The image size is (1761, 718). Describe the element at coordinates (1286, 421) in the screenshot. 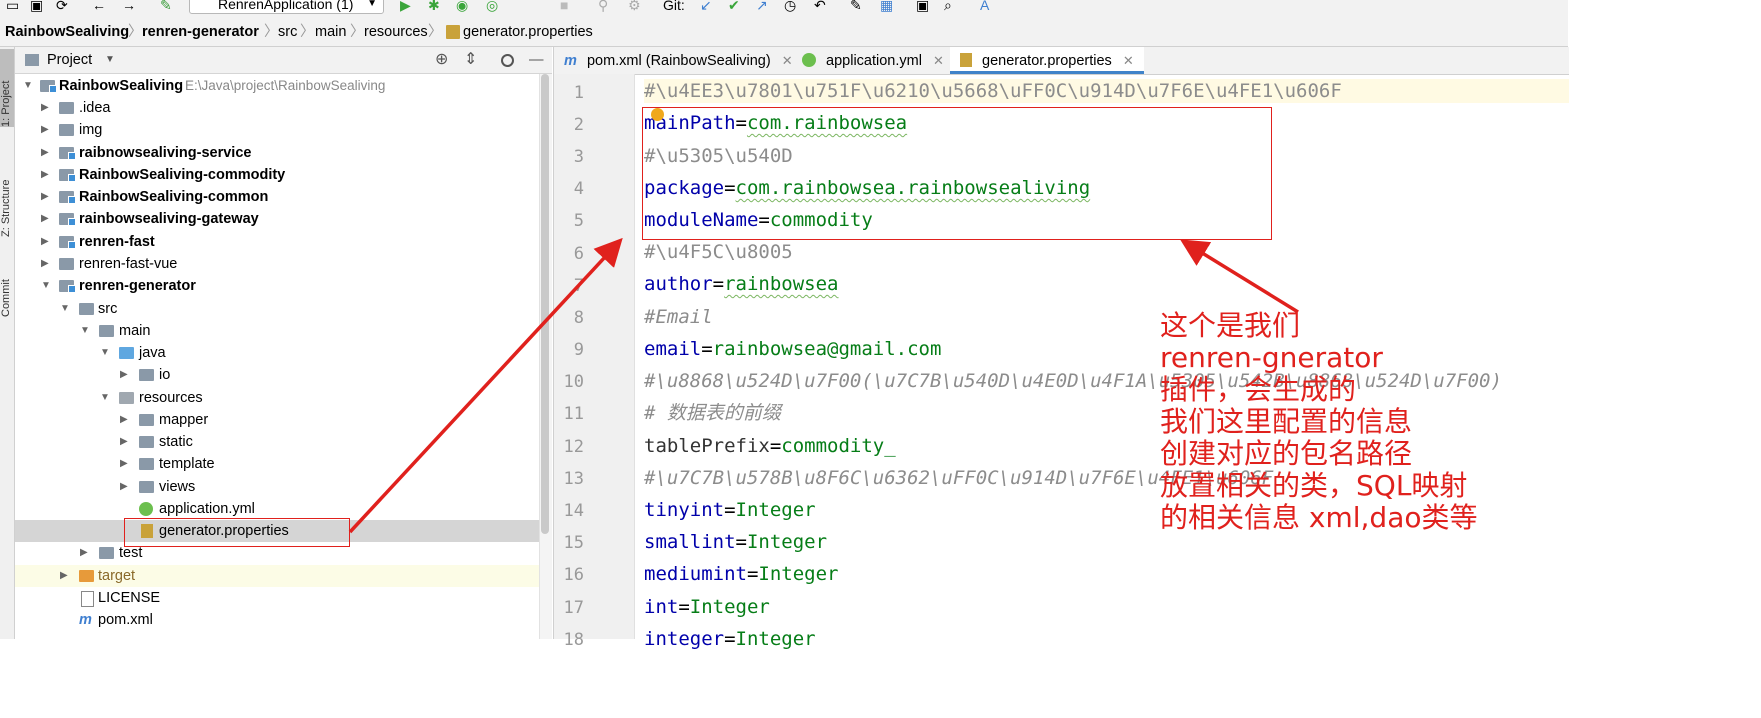

I see `annotation-line: 我们这里配置的信息` at that location.